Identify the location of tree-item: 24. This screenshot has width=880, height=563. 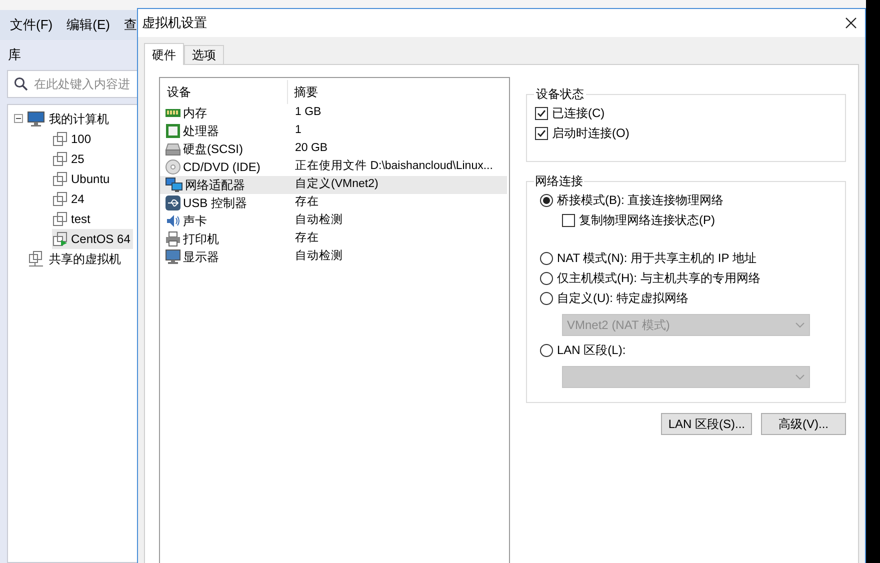
(70, 198).